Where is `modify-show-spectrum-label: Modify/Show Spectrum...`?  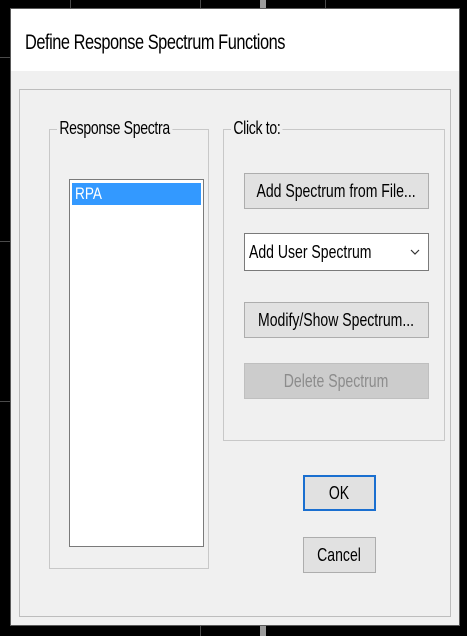 modify-show-spectrum-label: Modify/Show Spectrum... is located at coordinates (336, 319).